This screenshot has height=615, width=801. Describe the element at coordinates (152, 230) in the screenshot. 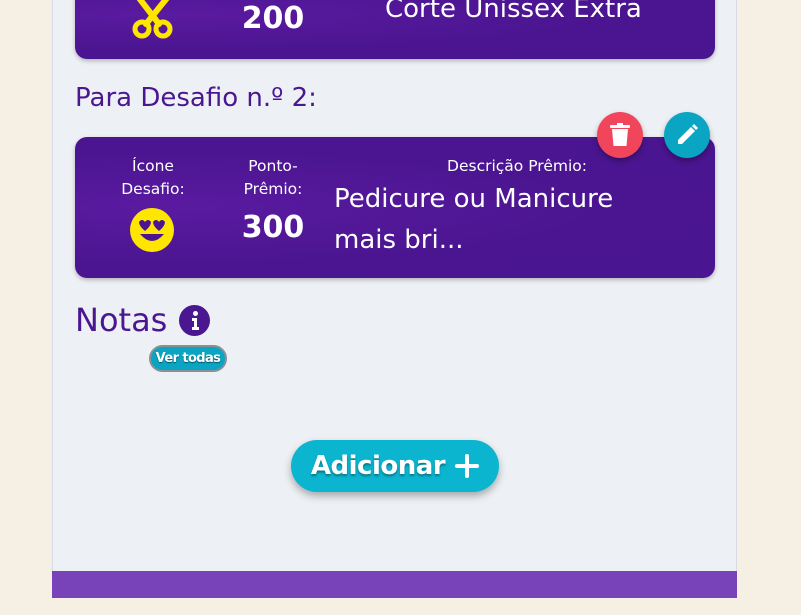

I see `smiling-face-heart-eyes-icon` at that location.